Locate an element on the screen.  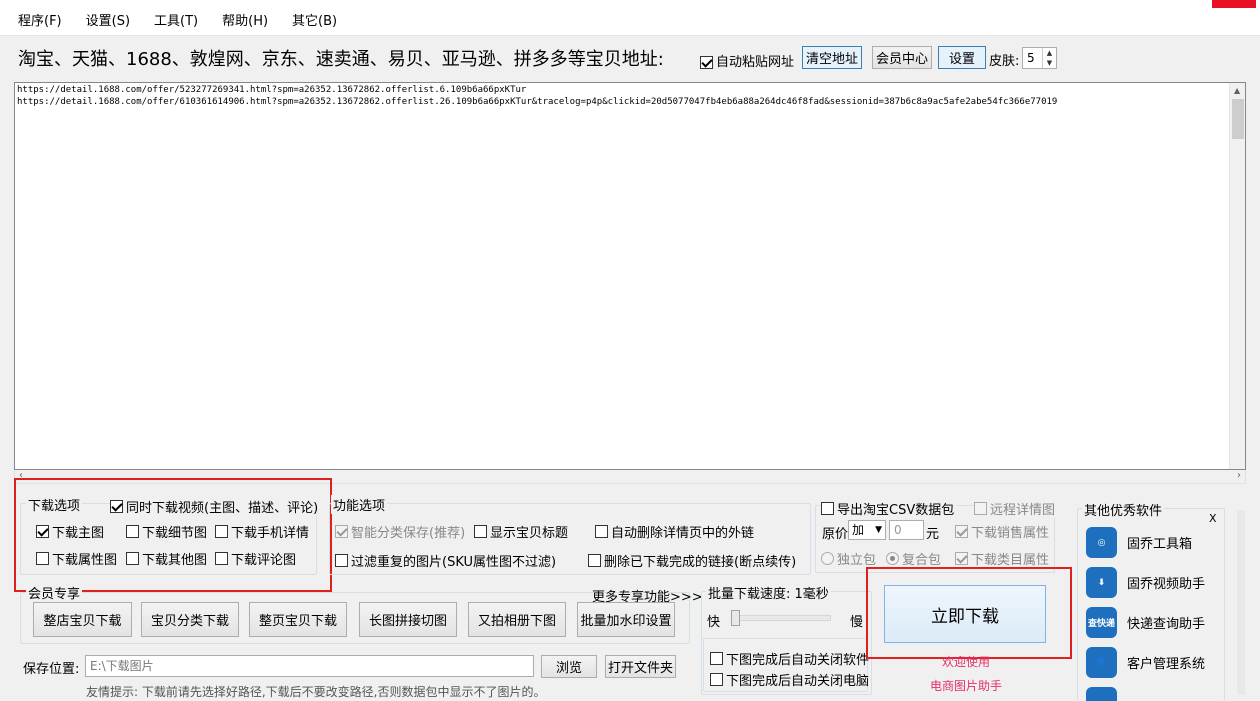
auto-delete-links-checkbox: 自动删除详情页中的外链 is located at coordinates (674, 531).